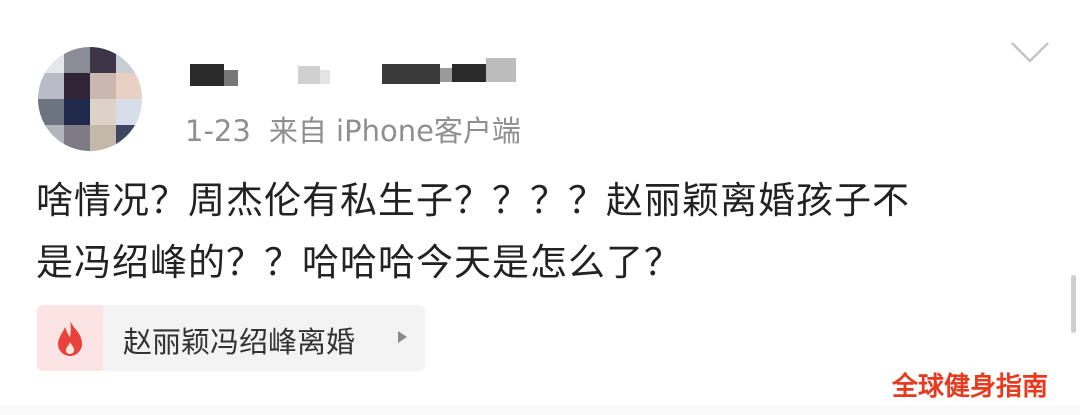 Image resolution: width=1080 pixels, height=415 pixels. Describe the element at coordinates (218, 131) in the screenshot. I see `post-date: 1-23` at that location.